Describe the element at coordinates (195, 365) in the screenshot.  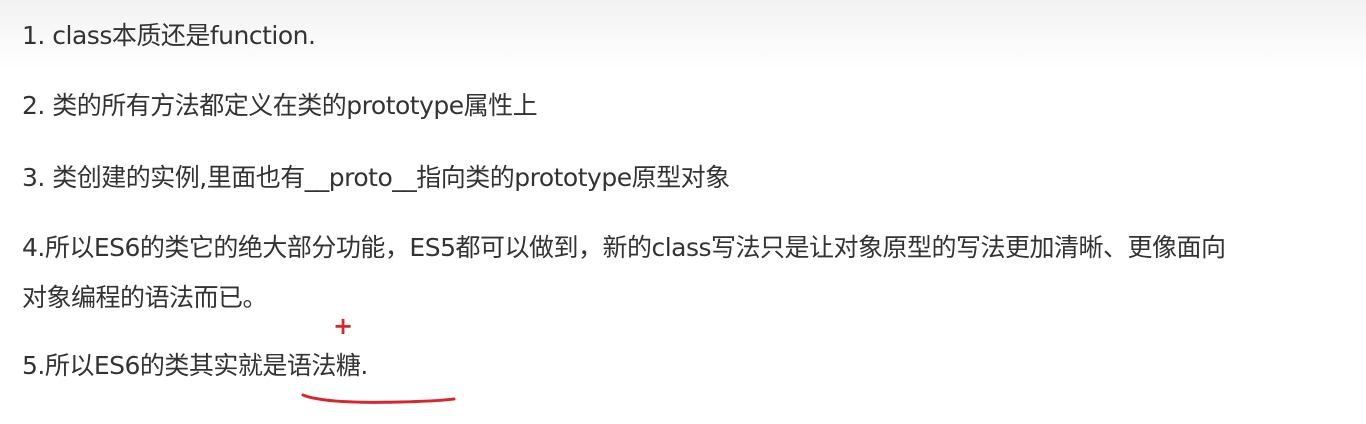
I see `list-item: 5.所以ES6的类其实就是语法糖.` at that location.